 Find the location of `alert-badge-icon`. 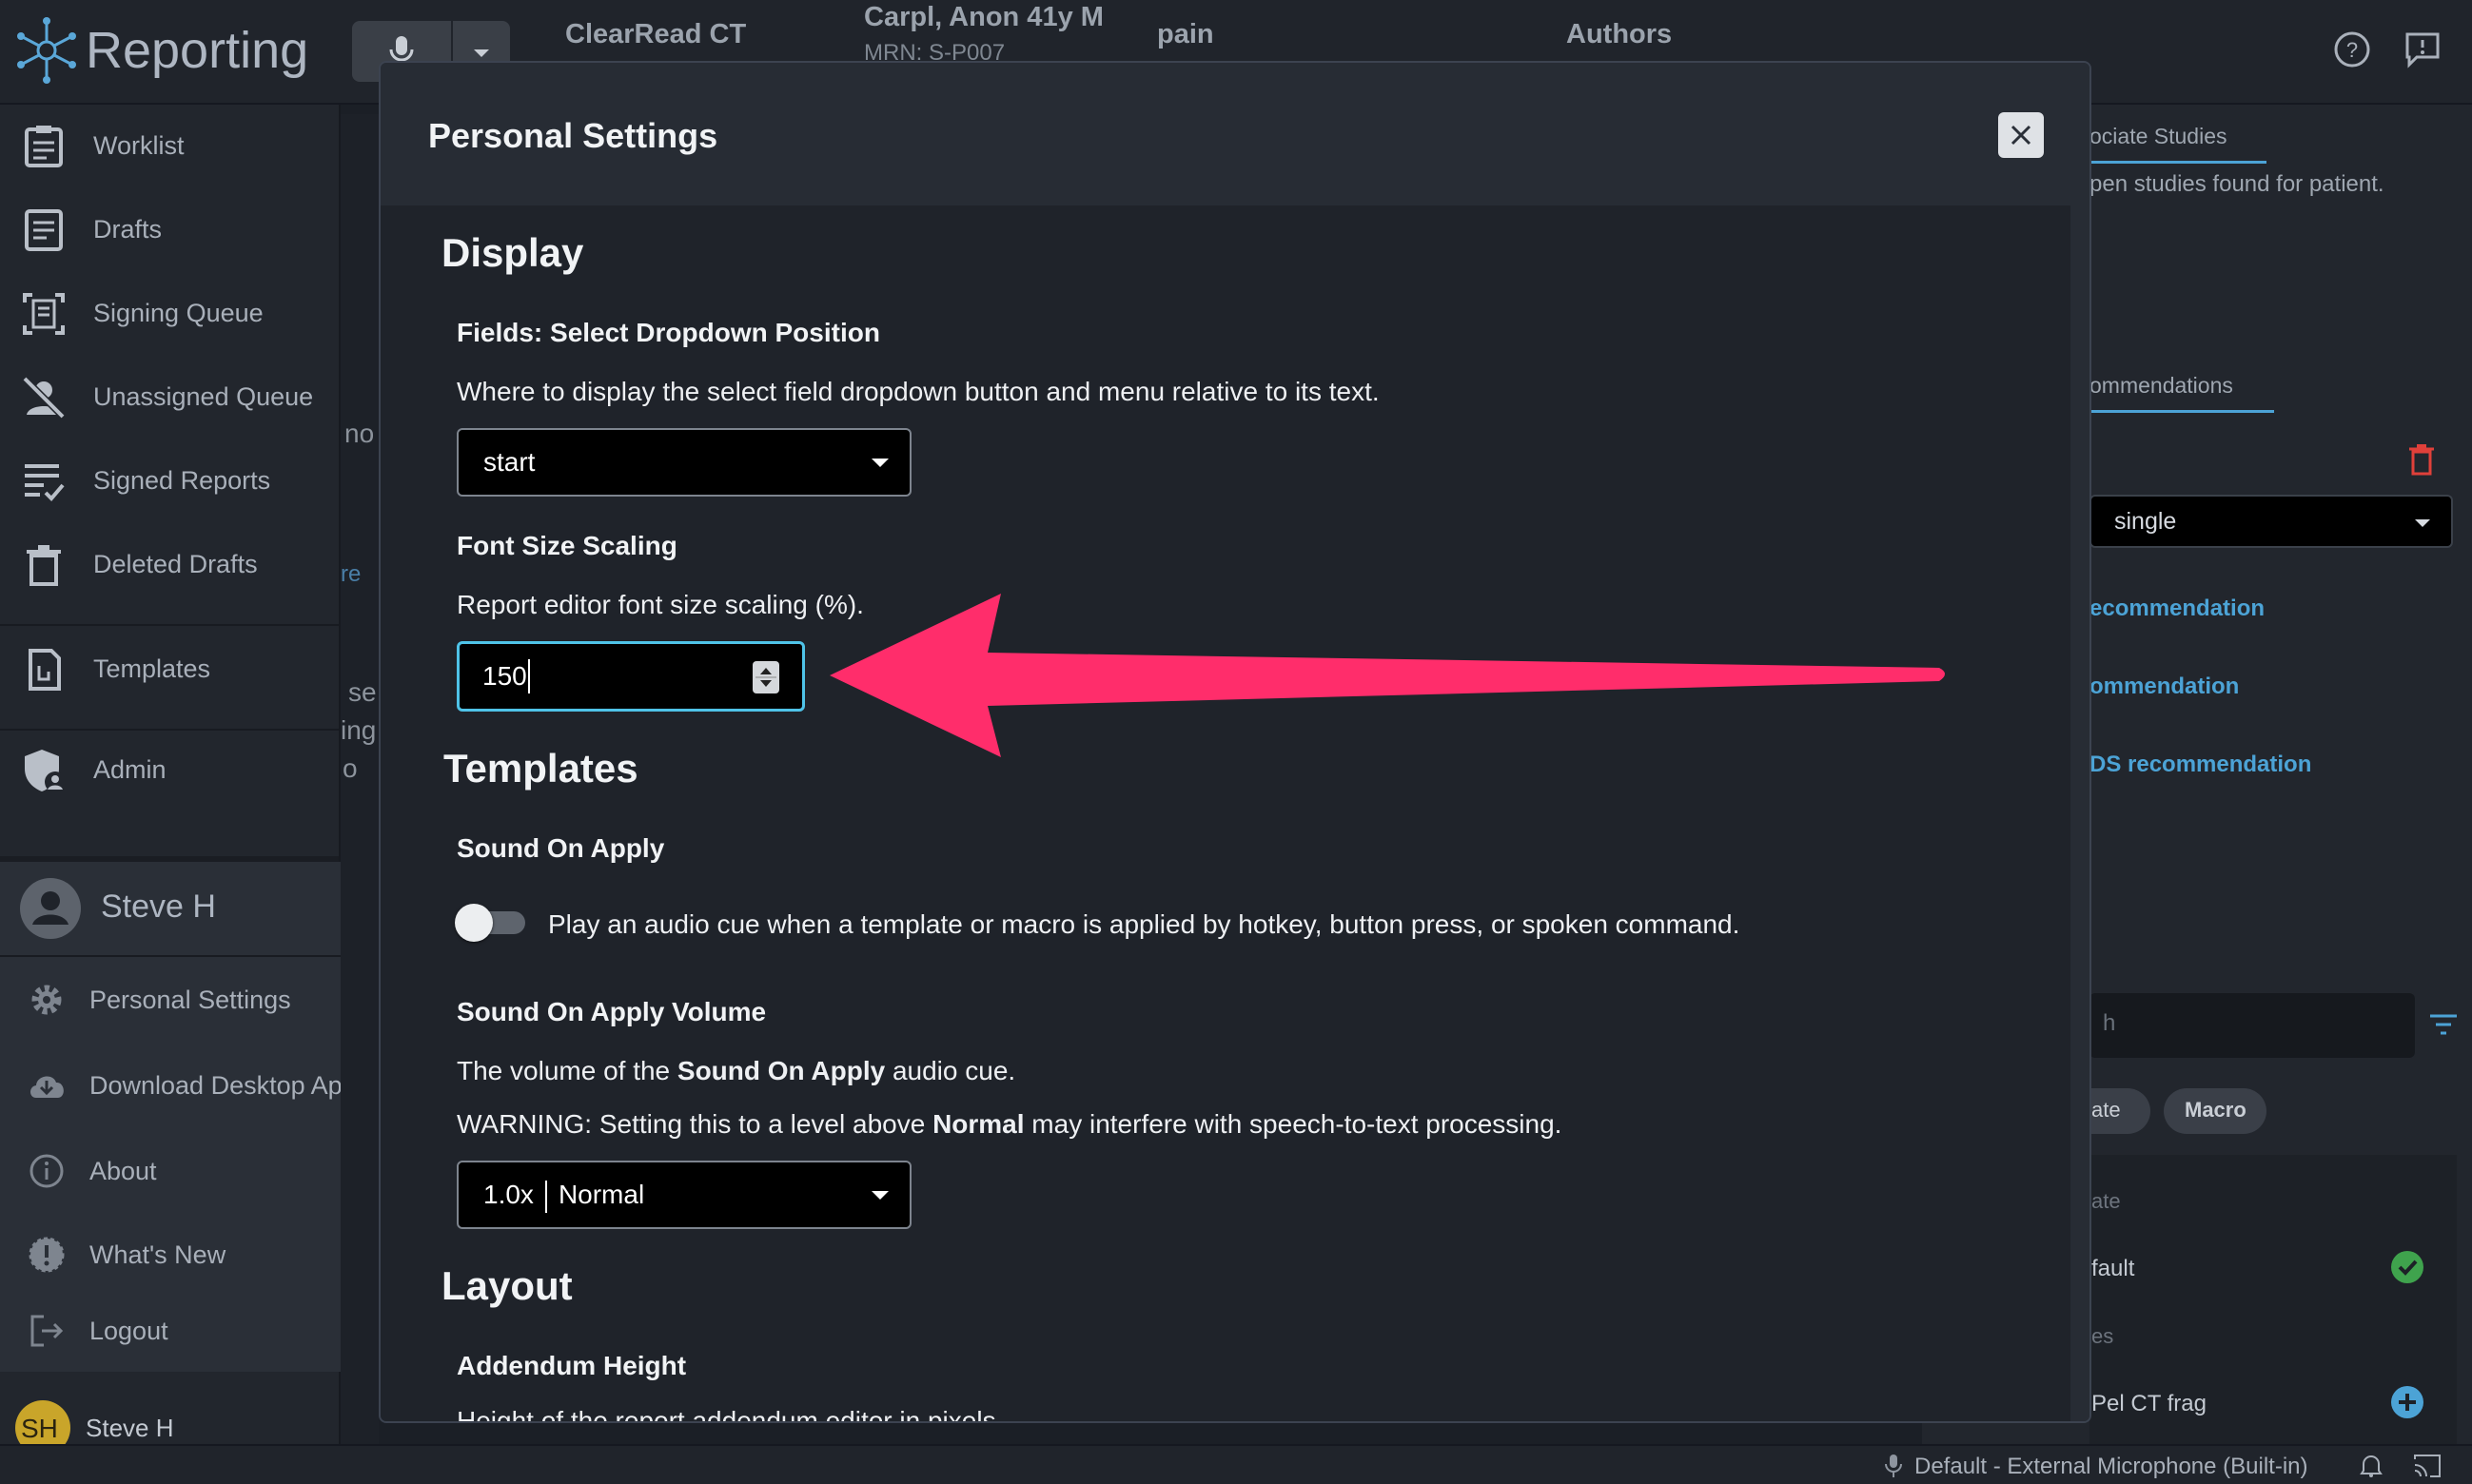

alert-badge-icon is located at coordinates (47, 1255).